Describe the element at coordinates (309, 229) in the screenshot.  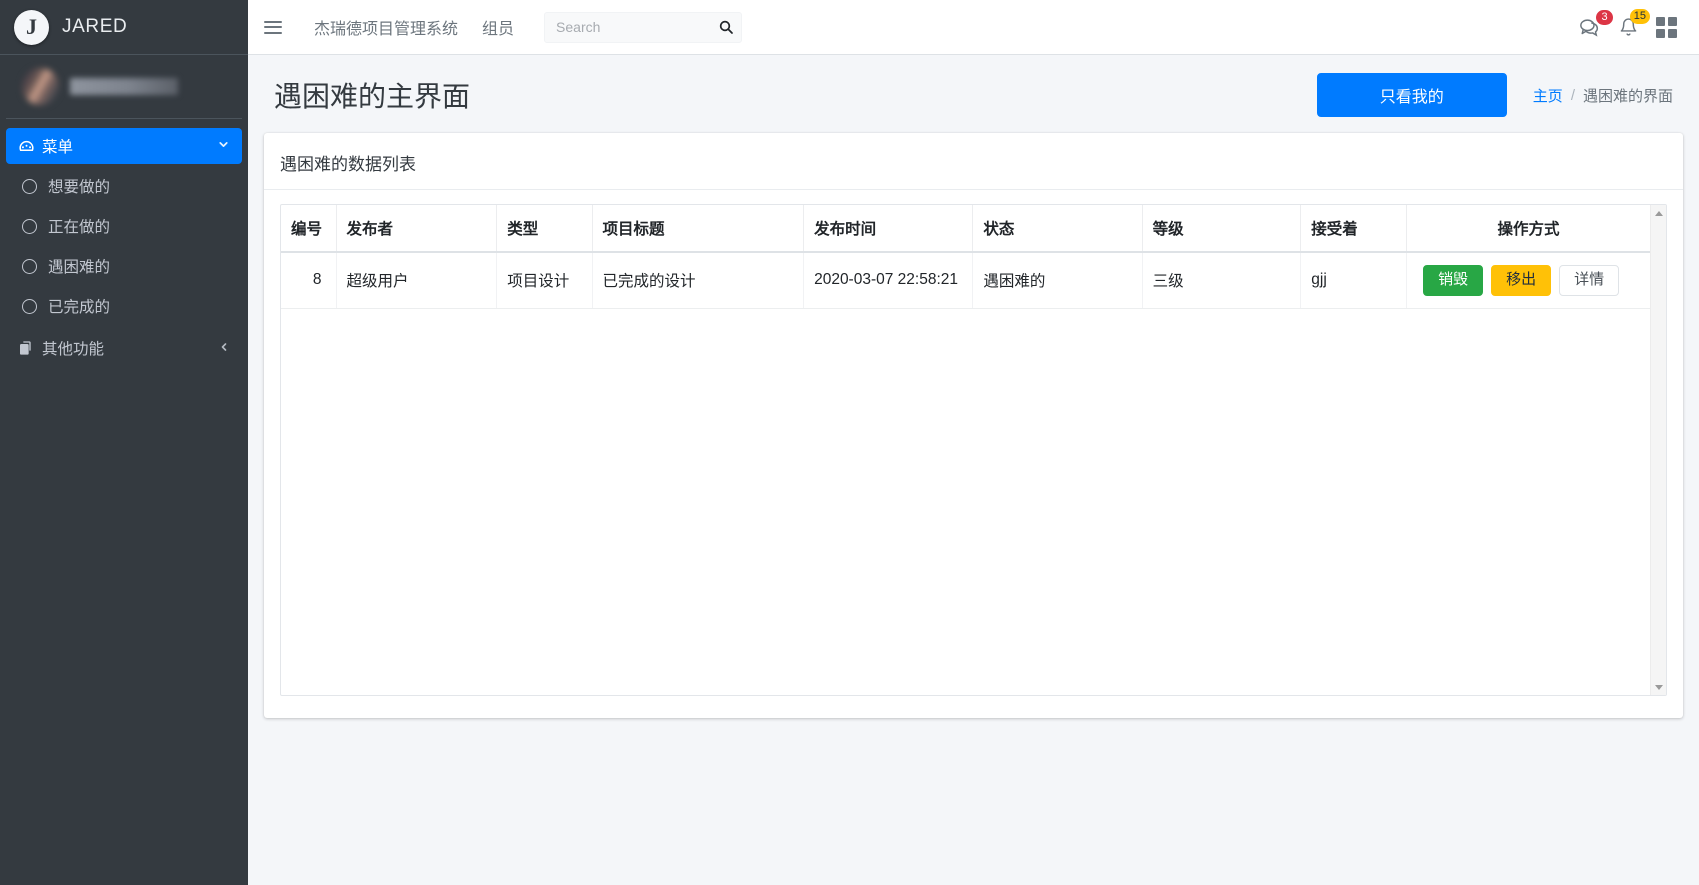
I see `col-id: 编号` at that location.